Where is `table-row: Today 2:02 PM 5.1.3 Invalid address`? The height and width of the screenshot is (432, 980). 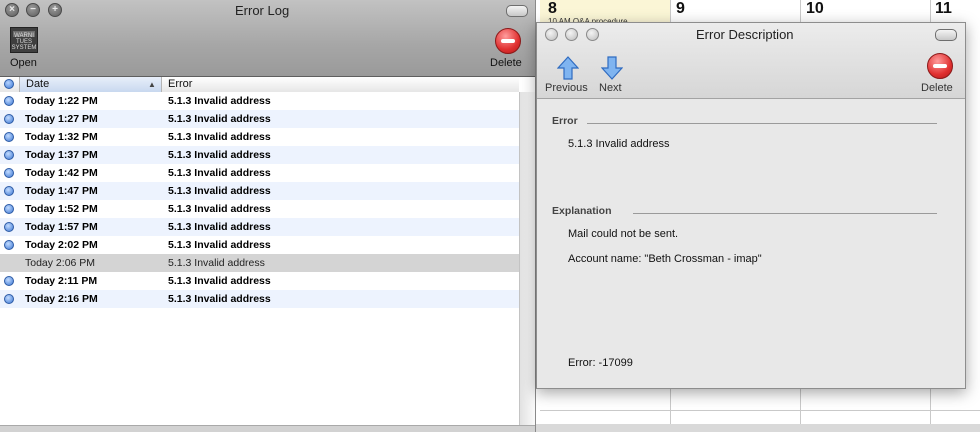 table-row: Today 2:02 PM 5.1.3 Invalid address is located at coordinates (259, 245).